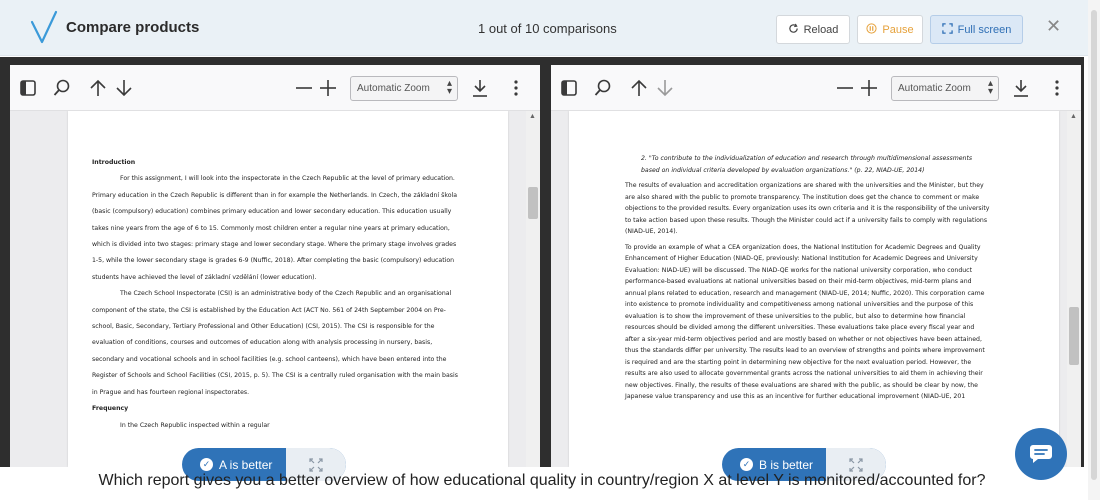  I want to click on scrollbar-b: ▲, so click(1074, 289).